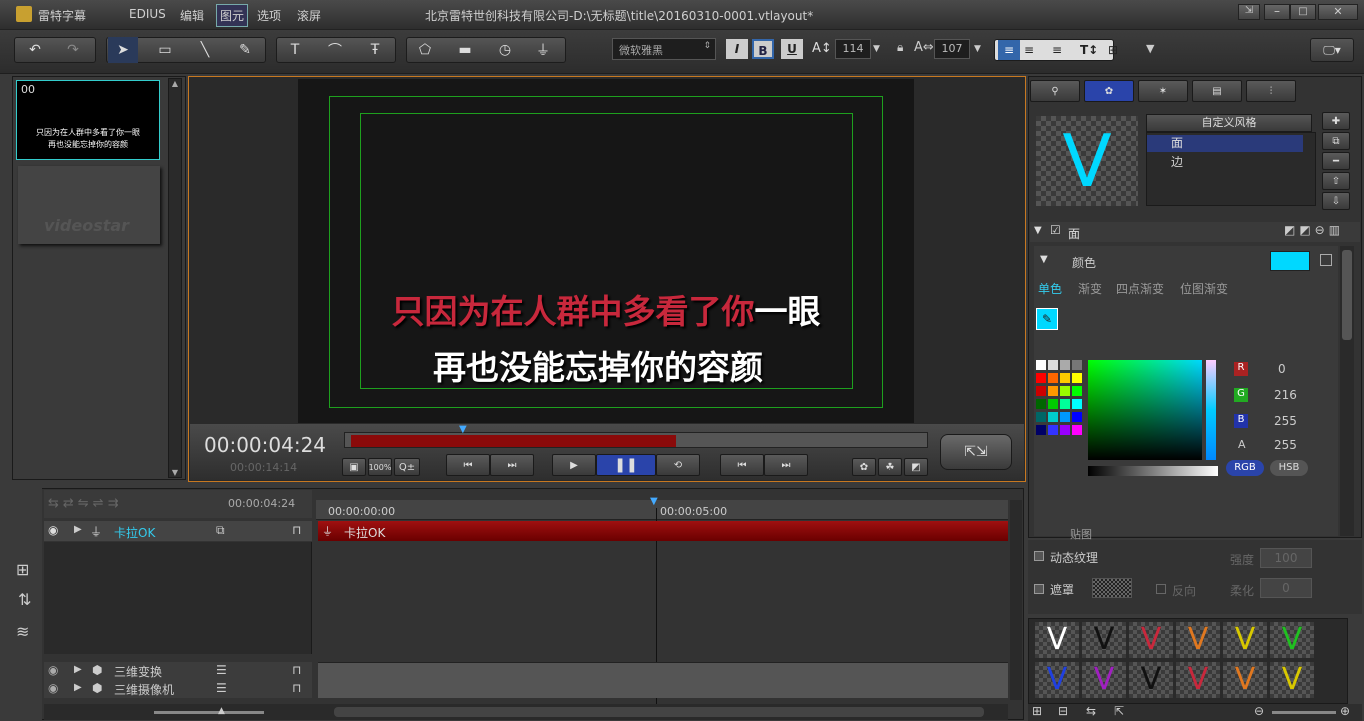 The image size is (1364, 721). Describe the element at coordinates (220, 530) in the screenshot. I see `track-effect-icon: ⧉` at that location.